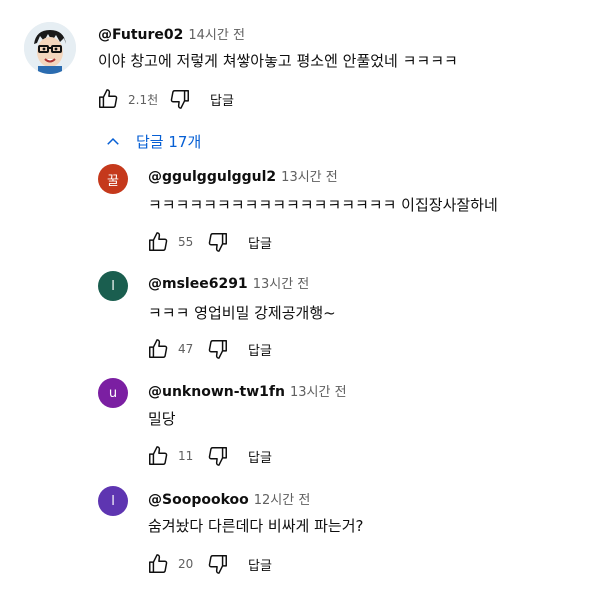 This screenshot has width=589, height=589. I want to click on reply-header: @mslee6291 13시간 전, so click(228, 282).